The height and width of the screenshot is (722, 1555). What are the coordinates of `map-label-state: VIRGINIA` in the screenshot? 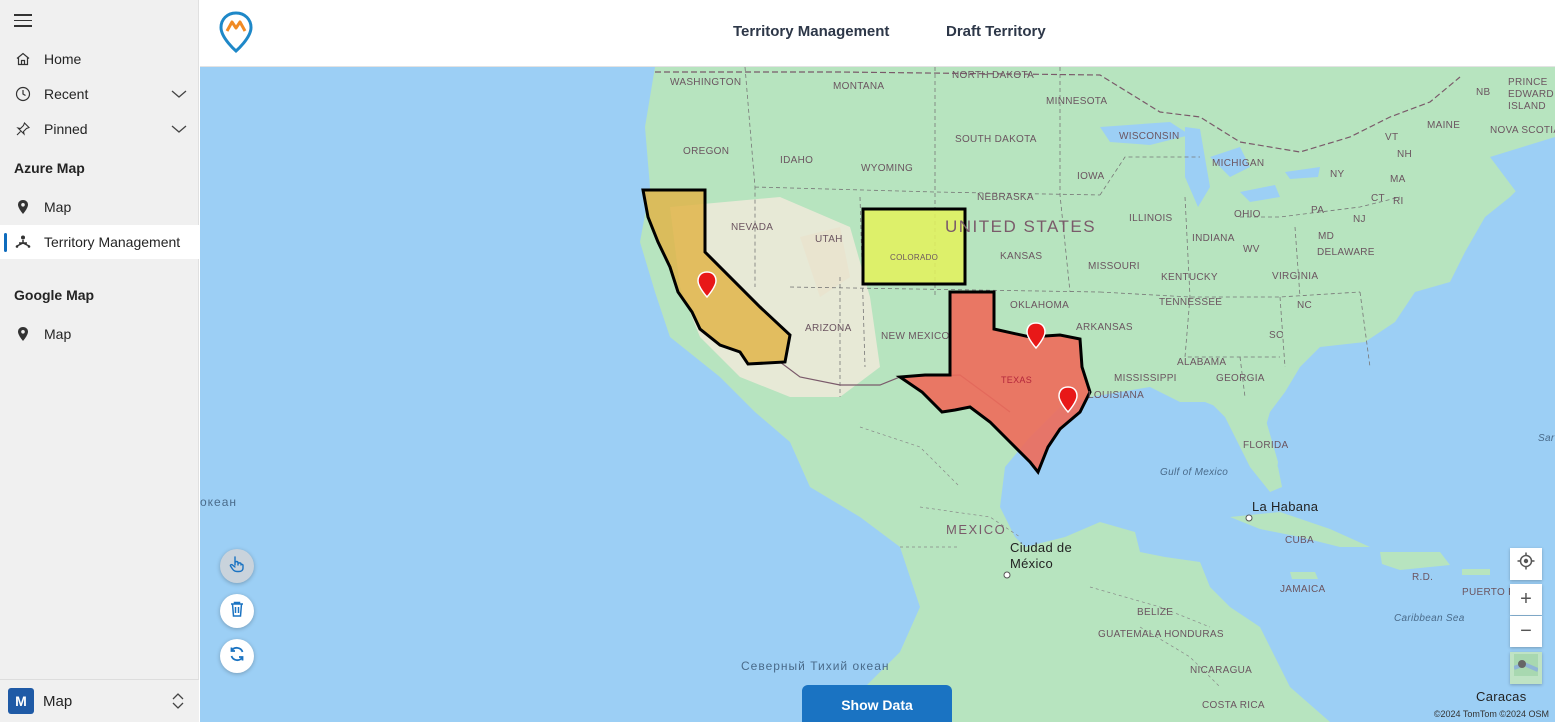 It's located at (1295, 276).